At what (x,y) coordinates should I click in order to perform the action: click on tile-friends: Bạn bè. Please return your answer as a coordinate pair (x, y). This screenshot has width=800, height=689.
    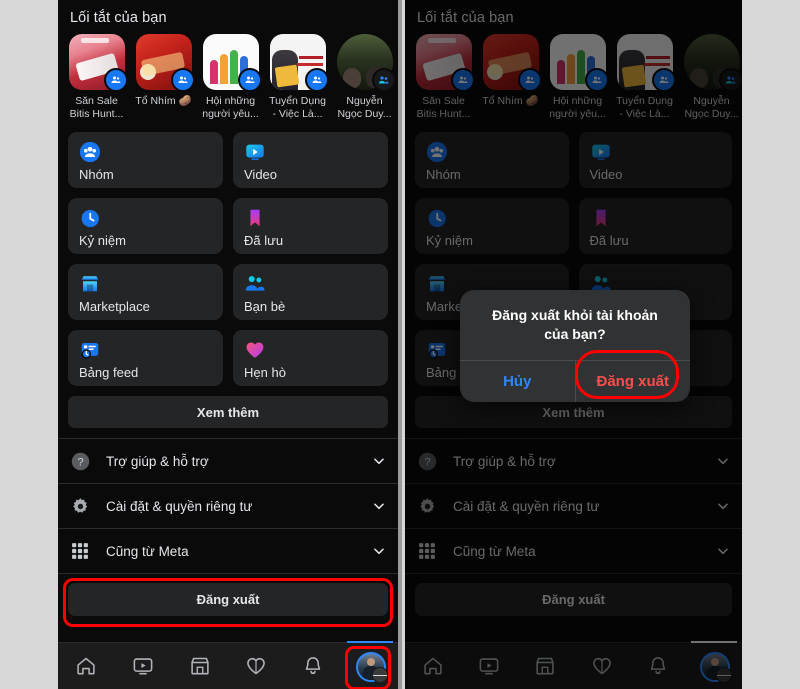
    Looking at the image, I should click on (310, 292).